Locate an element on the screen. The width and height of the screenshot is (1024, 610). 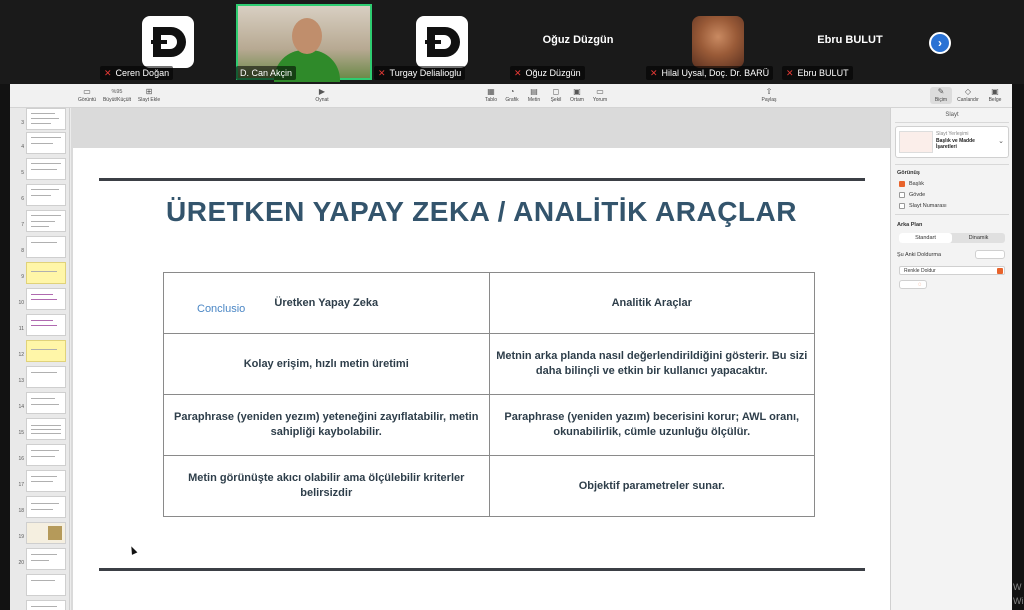
background-segmented-control: Standart Dinamik is located at coordinates (952, 238).